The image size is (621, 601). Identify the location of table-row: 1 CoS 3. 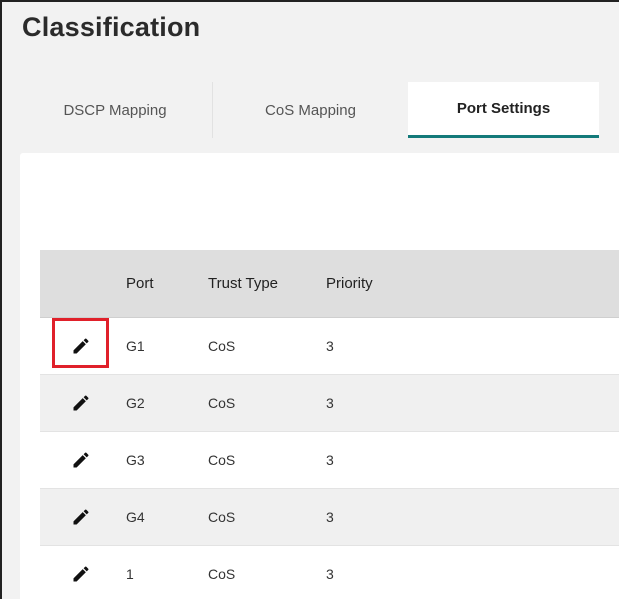
(329, 572).